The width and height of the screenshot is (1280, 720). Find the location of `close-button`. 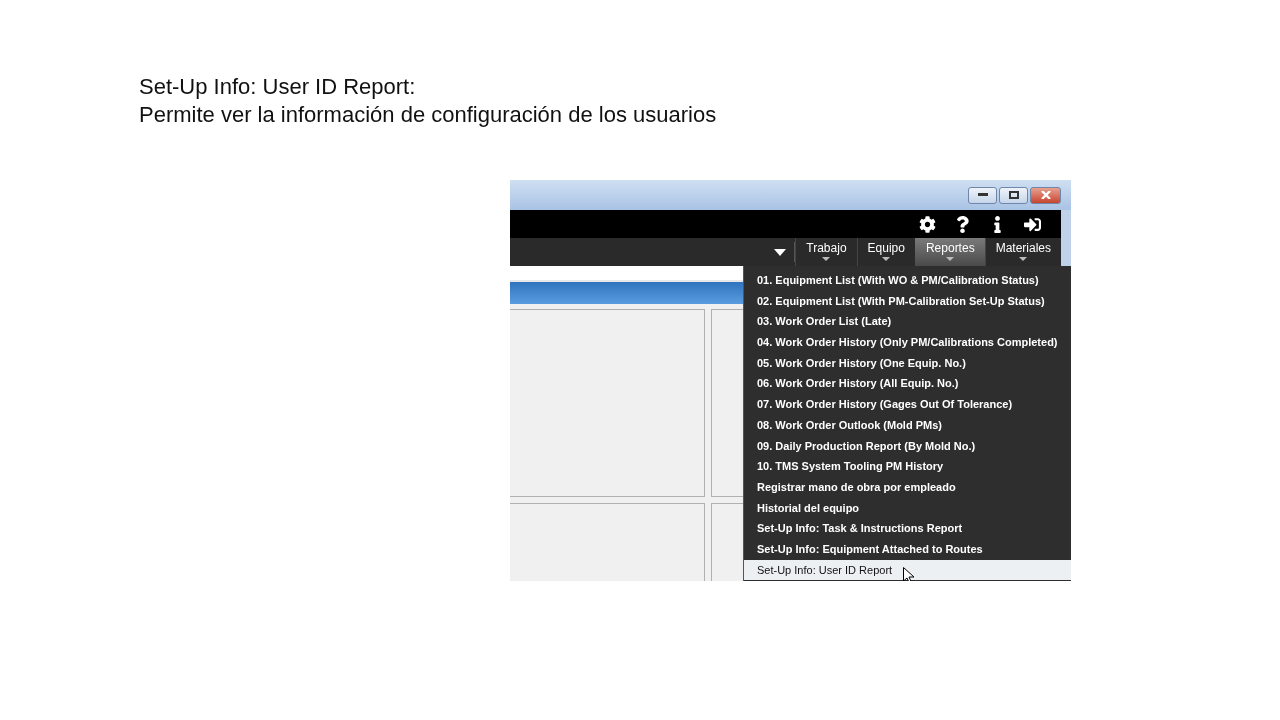

close-button is located at coordinates (1045, 195).